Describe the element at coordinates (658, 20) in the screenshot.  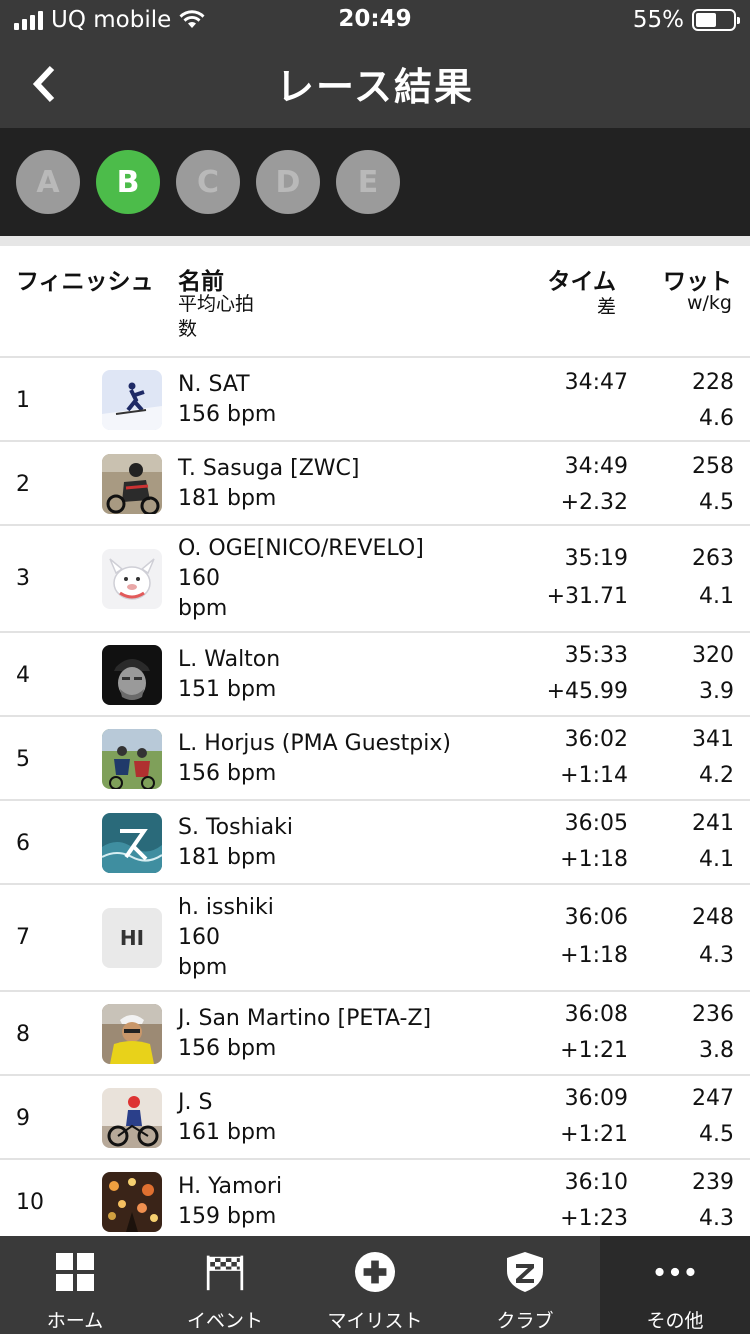
I see `battery-percent: 55%` at that location.